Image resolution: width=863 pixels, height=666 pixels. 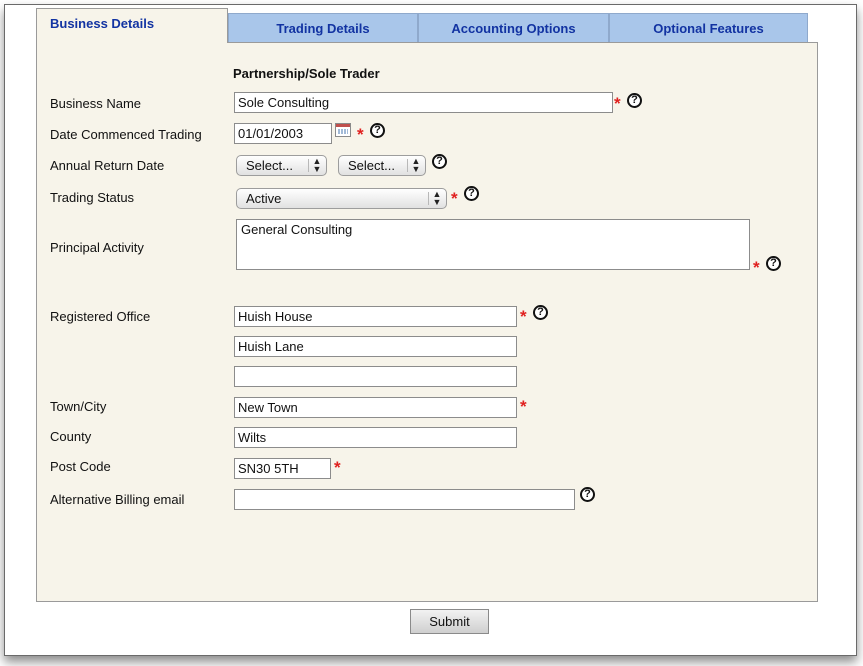 What do you see at coordinates (375, 376) in the screenshot?
I see `registered-office-line3-input` at bounding box center [375, 376].